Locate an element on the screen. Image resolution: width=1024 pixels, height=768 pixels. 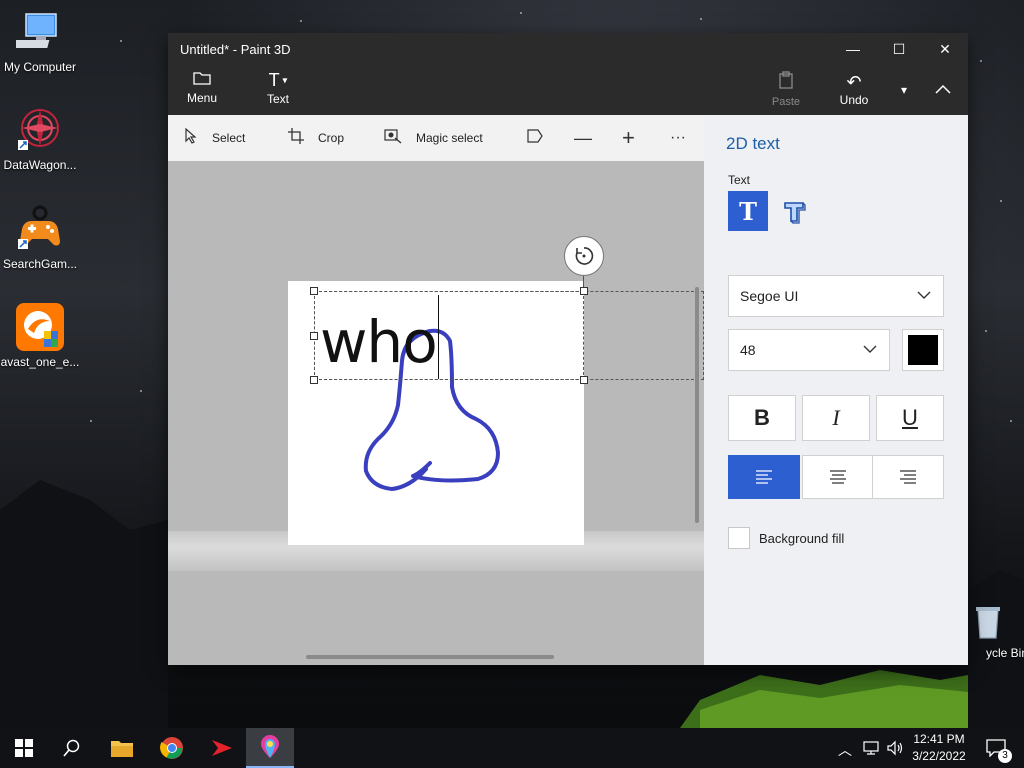
underline-label: U is located at coordinates (910, 417).